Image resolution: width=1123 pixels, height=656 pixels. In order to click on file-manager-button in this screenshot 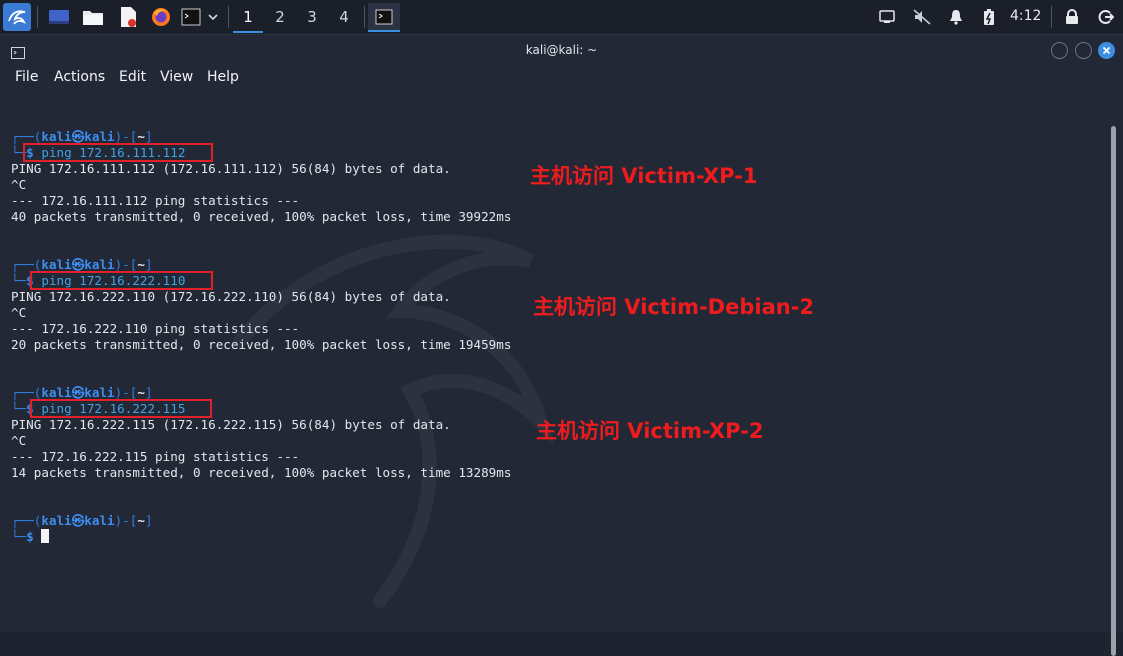, I will do `click(93, 17)`.